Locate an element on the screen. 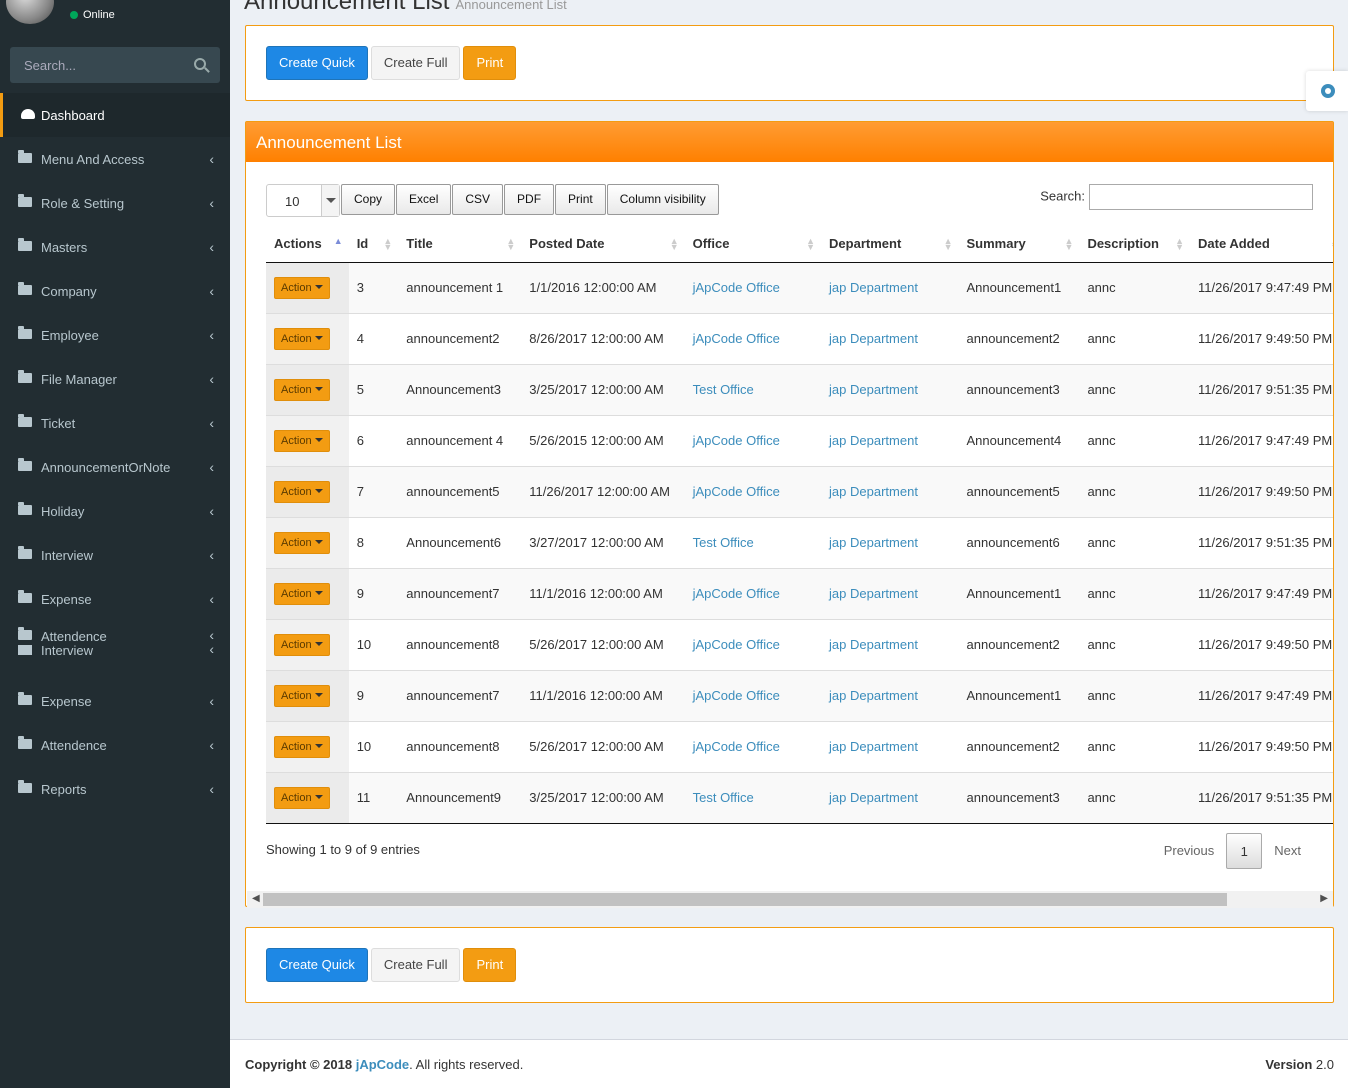 The height and width of the screenshot is (1088, 1348). sidebar-item-file-manager: File Manager ‹ is located at coordinates (115, 379).